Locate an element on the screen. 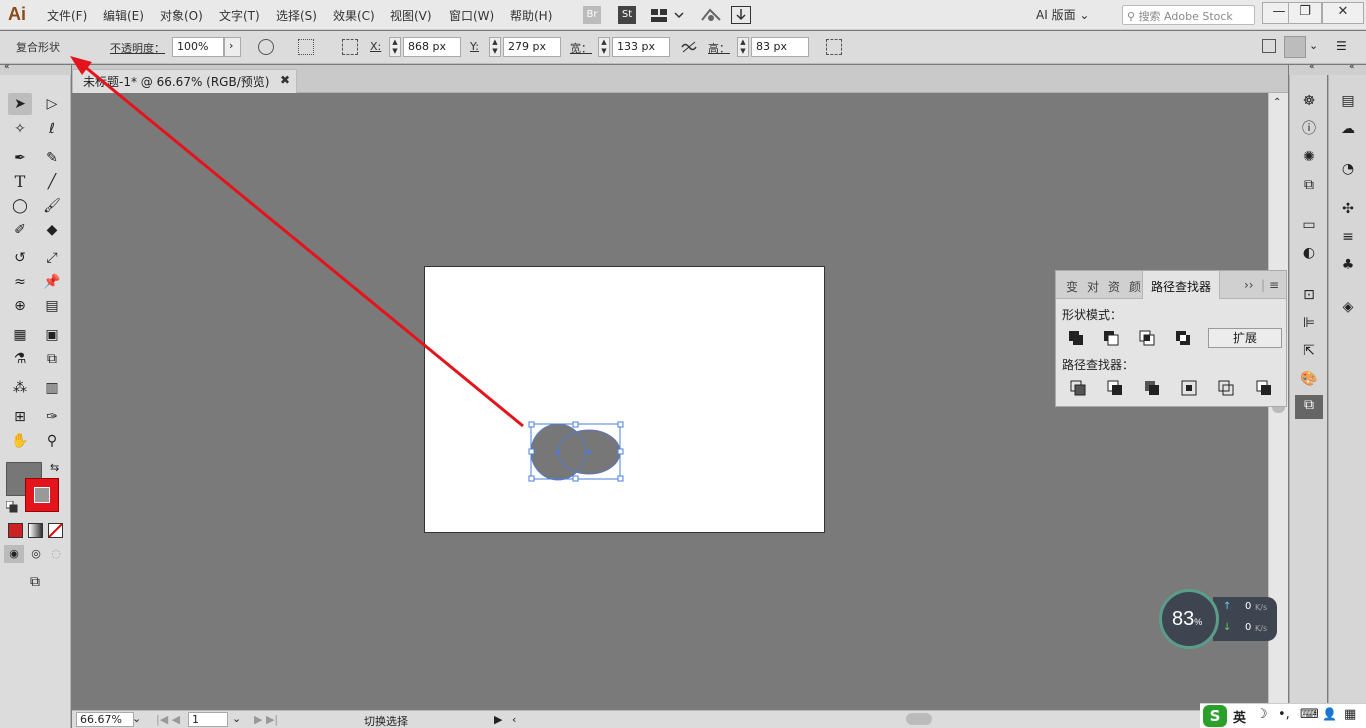  grid-icon: ▦ is located at coordinates (1350, 714).